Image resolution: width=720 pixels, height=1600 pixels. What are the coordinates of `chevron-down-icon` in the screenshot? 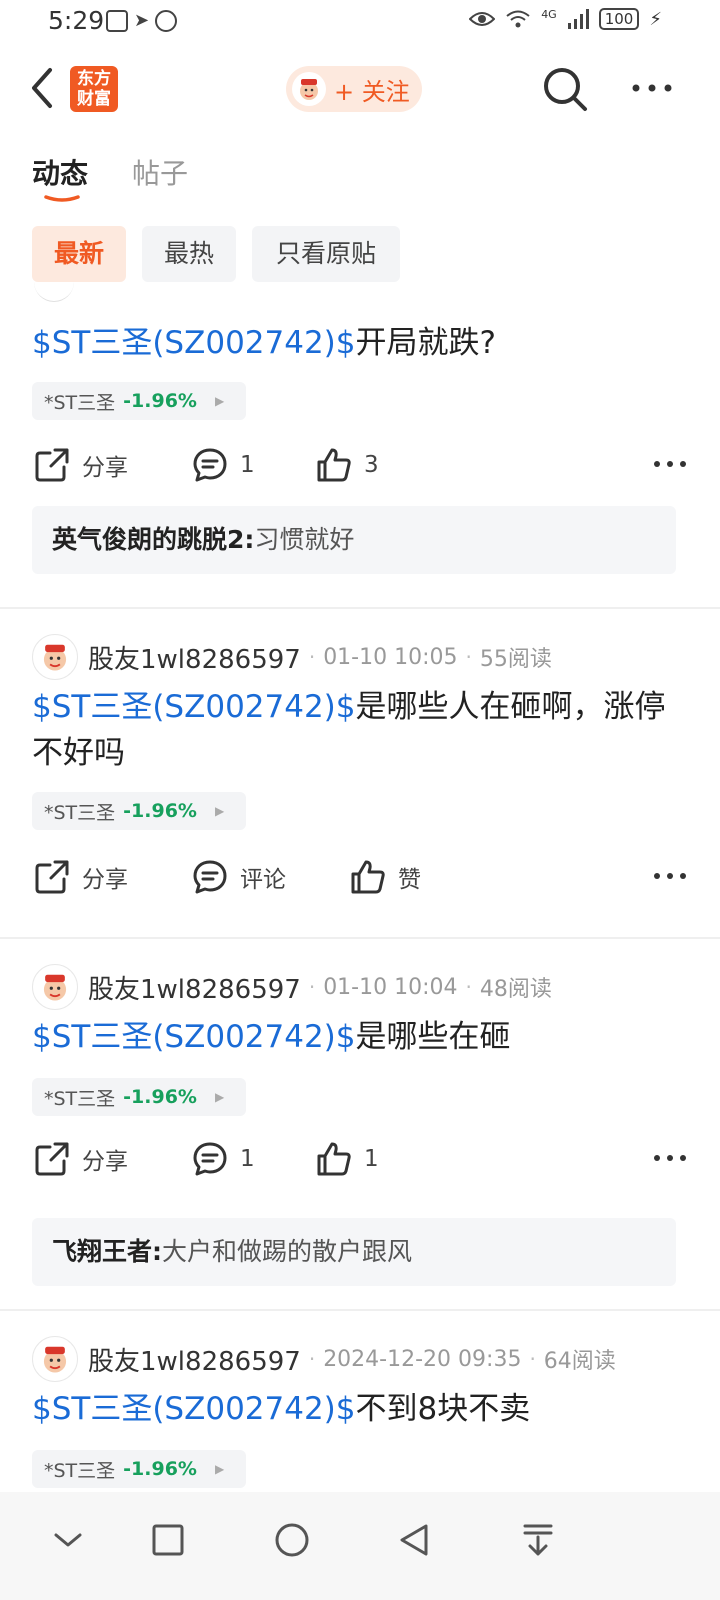 It's located at (68, 1540).